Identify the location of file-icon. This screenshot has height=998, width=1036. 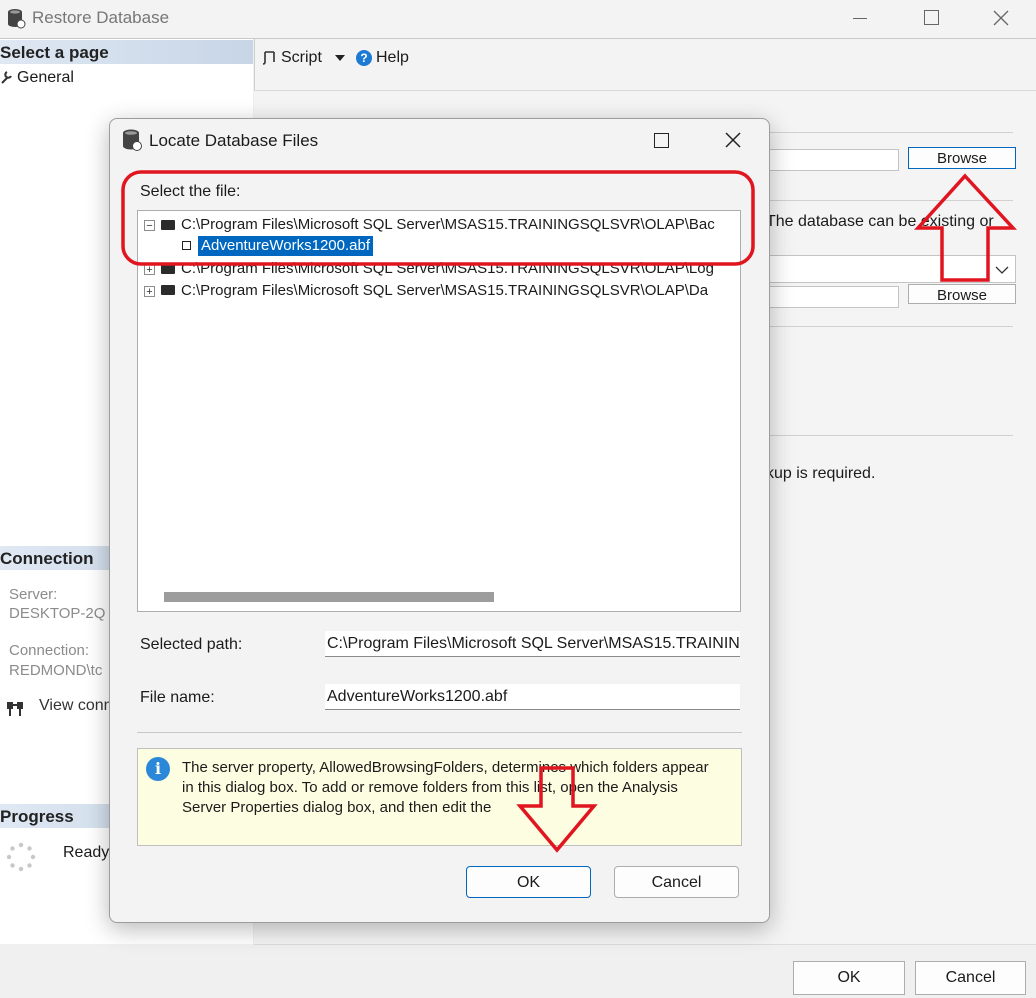
(186, 245).